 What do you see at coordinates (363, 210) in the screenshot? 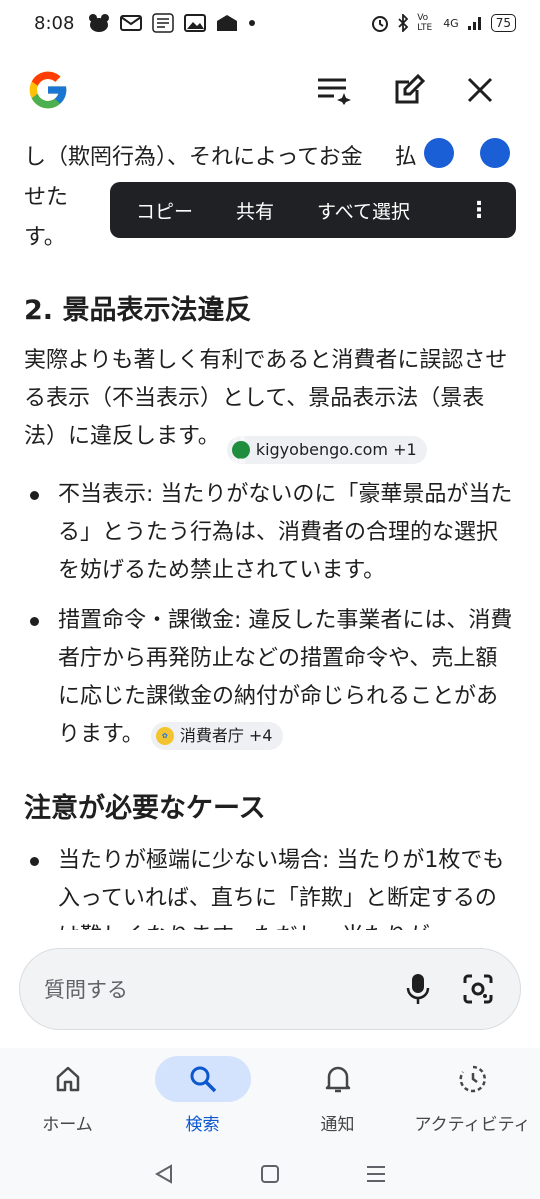
I see `select-all-button: すべて選択` at bounding box center [363, 210].